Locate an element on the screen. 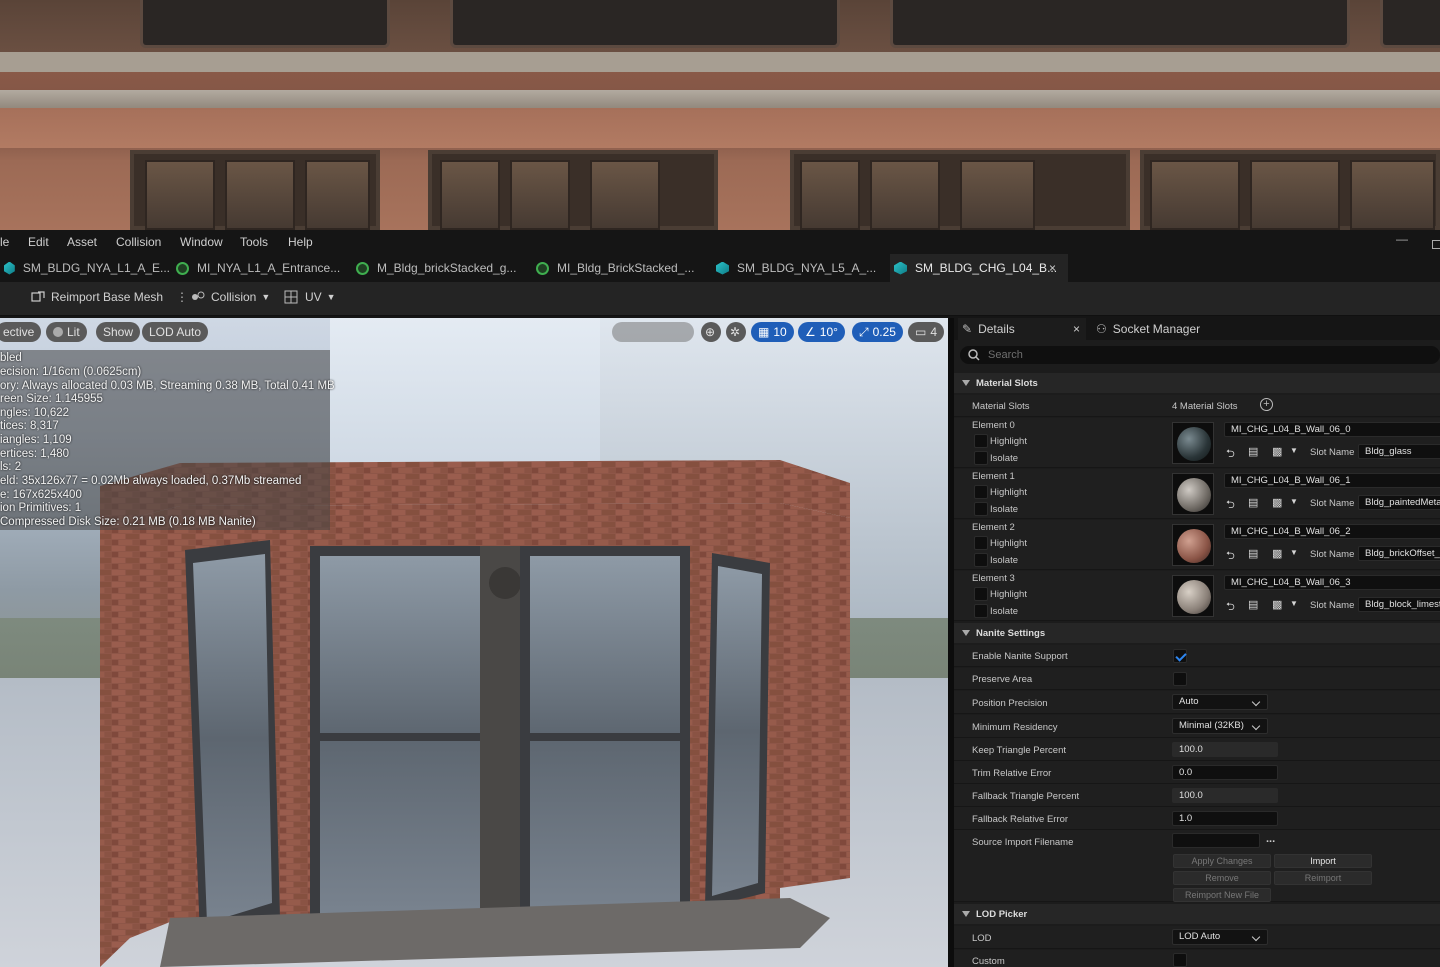 The image size is (1440, 967). material-slots-section-header: Material Slots is located at coordinates (1197, 383).